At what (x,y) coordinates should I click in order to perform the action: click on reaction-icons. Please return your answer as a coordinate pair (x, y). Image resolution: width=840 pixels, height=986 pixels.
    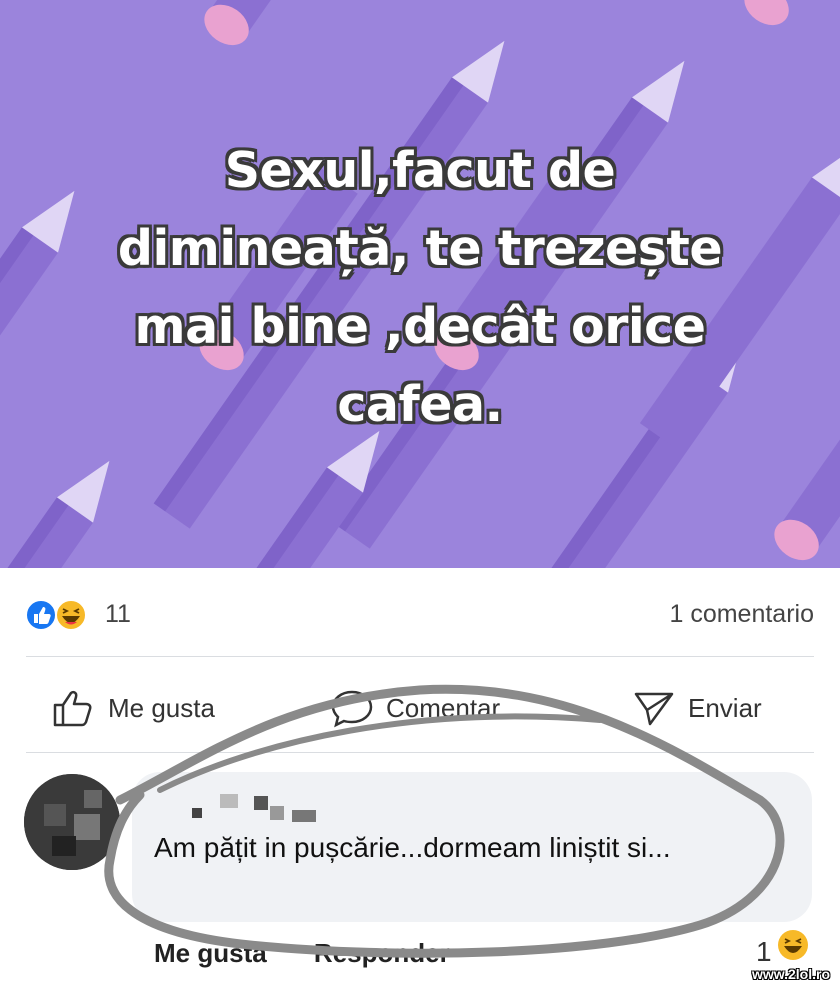
    Looking at the image, I should click on (56, 615).